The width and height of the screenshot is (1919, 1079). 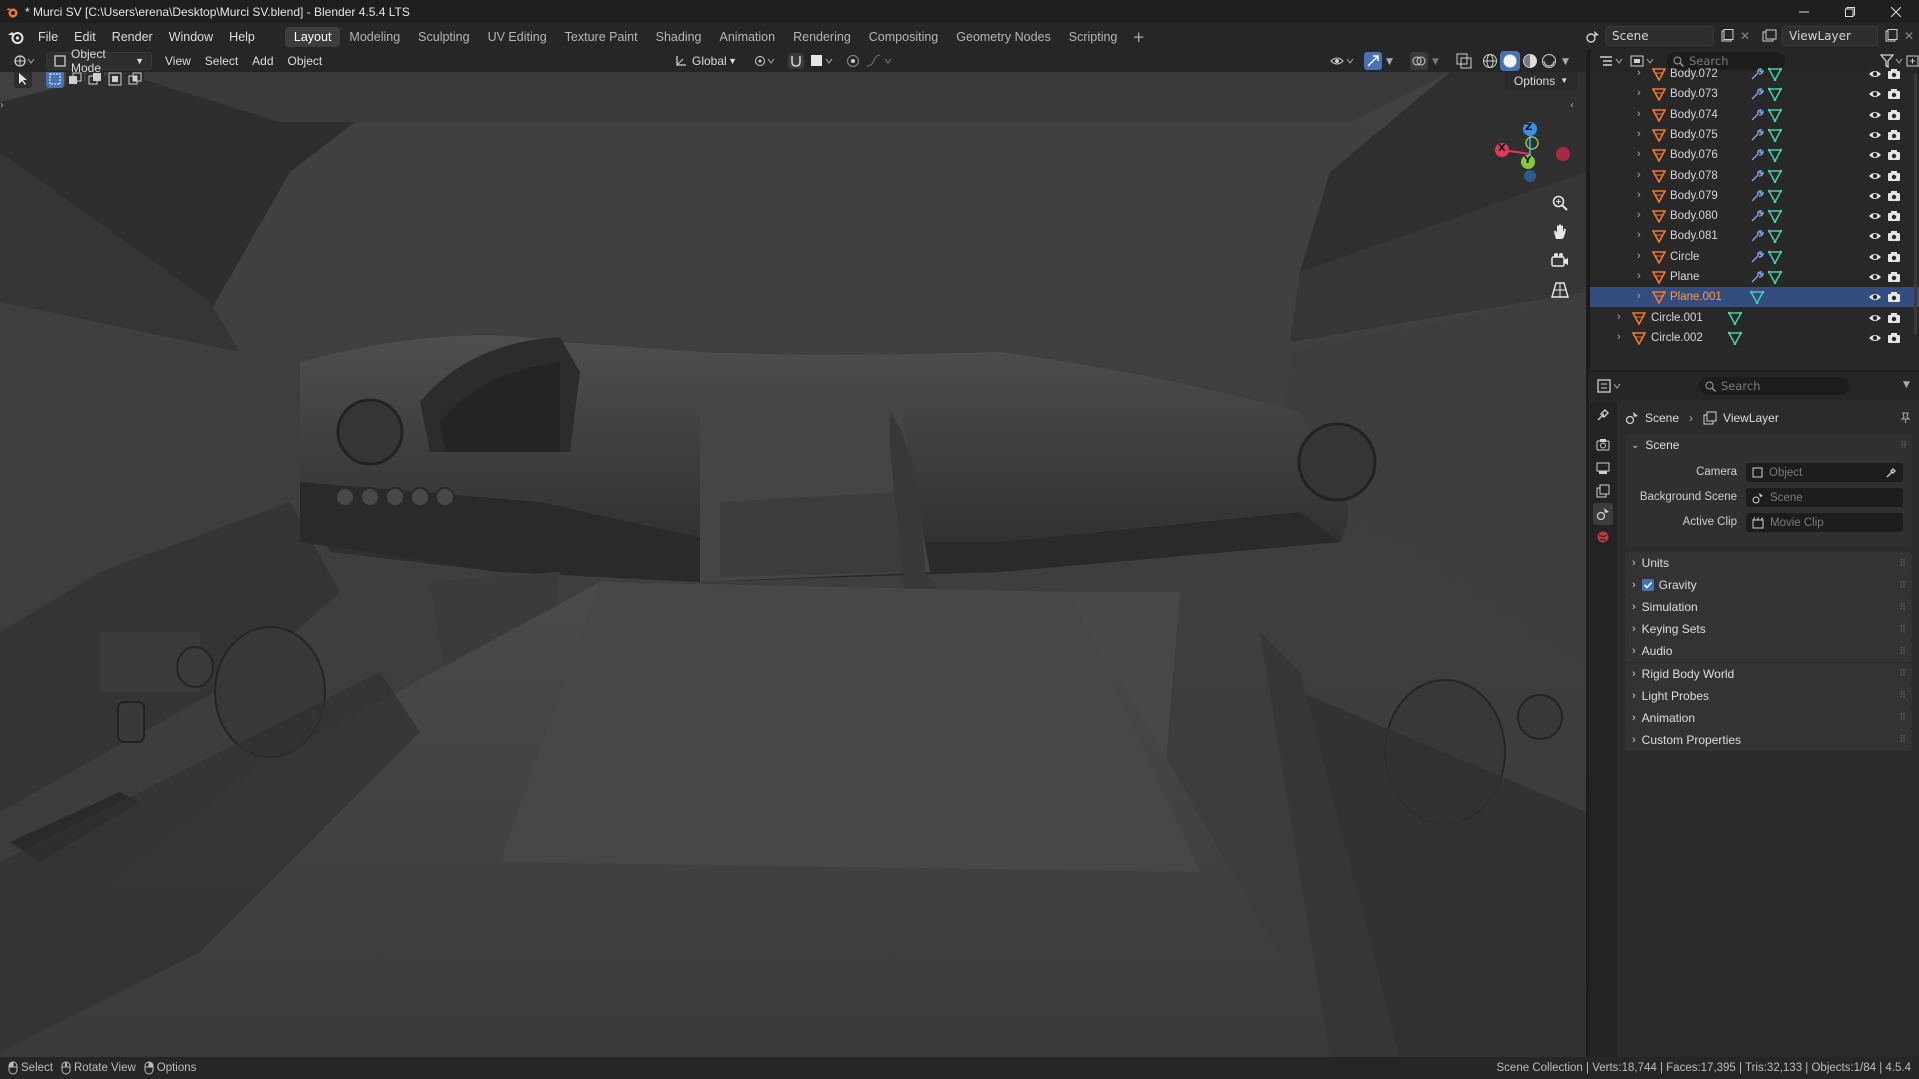 I want to click on tab-sculpting: Sculpting, so click(x=443, y=37).